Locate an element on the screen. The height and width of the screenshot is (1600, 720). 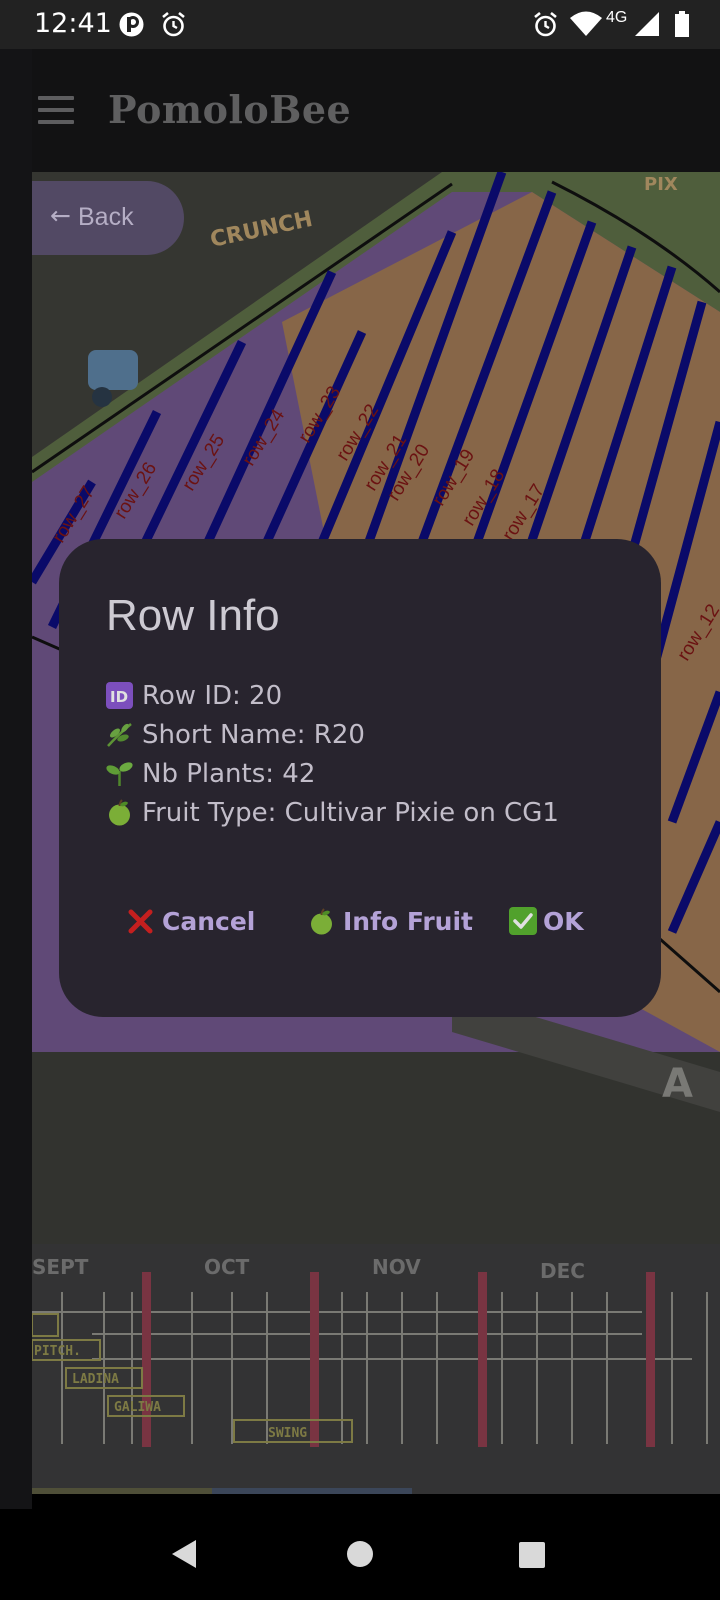
back-button-label: Back is located at coordinates (106, 217).